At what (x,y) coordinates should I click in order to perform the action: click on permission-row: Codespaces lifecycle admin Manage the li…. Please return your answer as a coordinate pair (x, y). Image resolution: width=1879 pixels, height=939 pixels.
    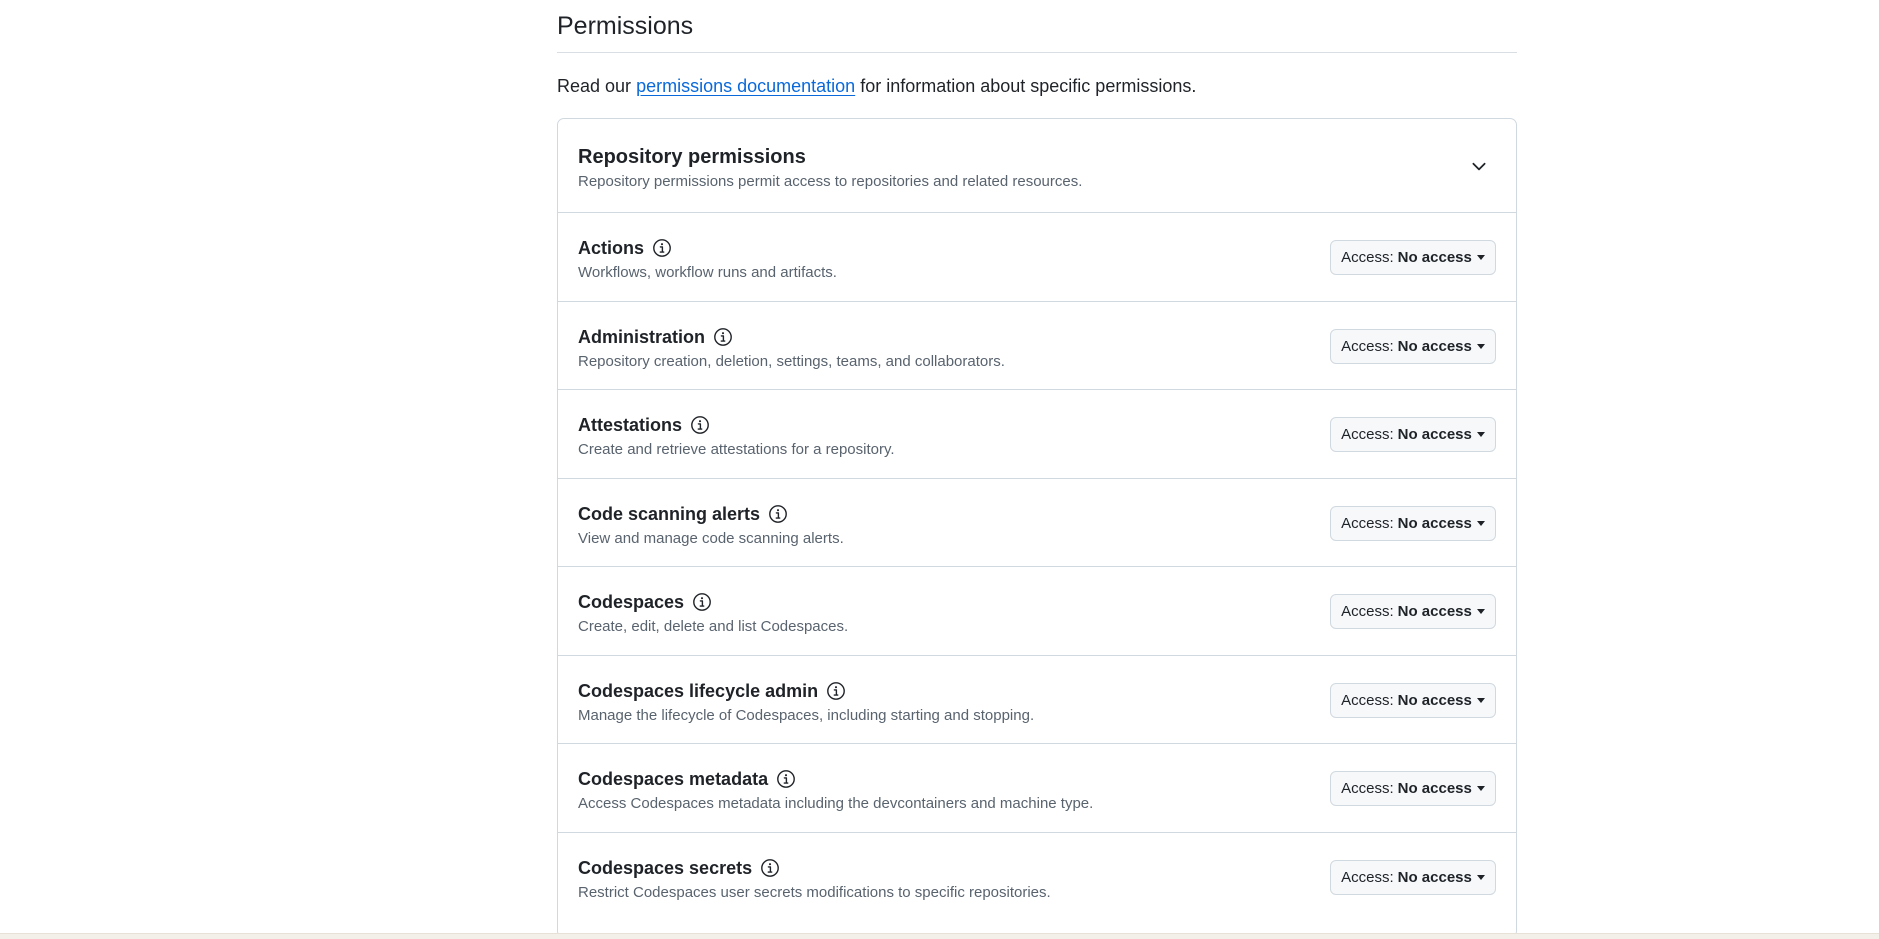
    Looking at the image, I should click on (1037, 700).